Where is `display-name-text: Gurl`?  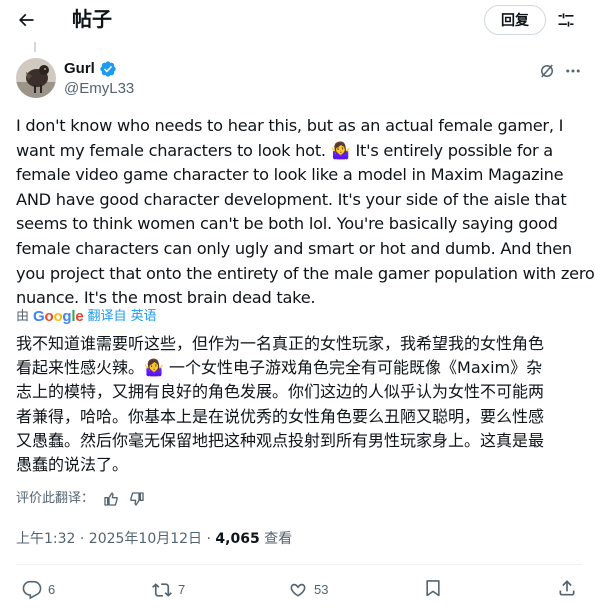
display-name-text: Gurl is located at coordinates (79, 68).